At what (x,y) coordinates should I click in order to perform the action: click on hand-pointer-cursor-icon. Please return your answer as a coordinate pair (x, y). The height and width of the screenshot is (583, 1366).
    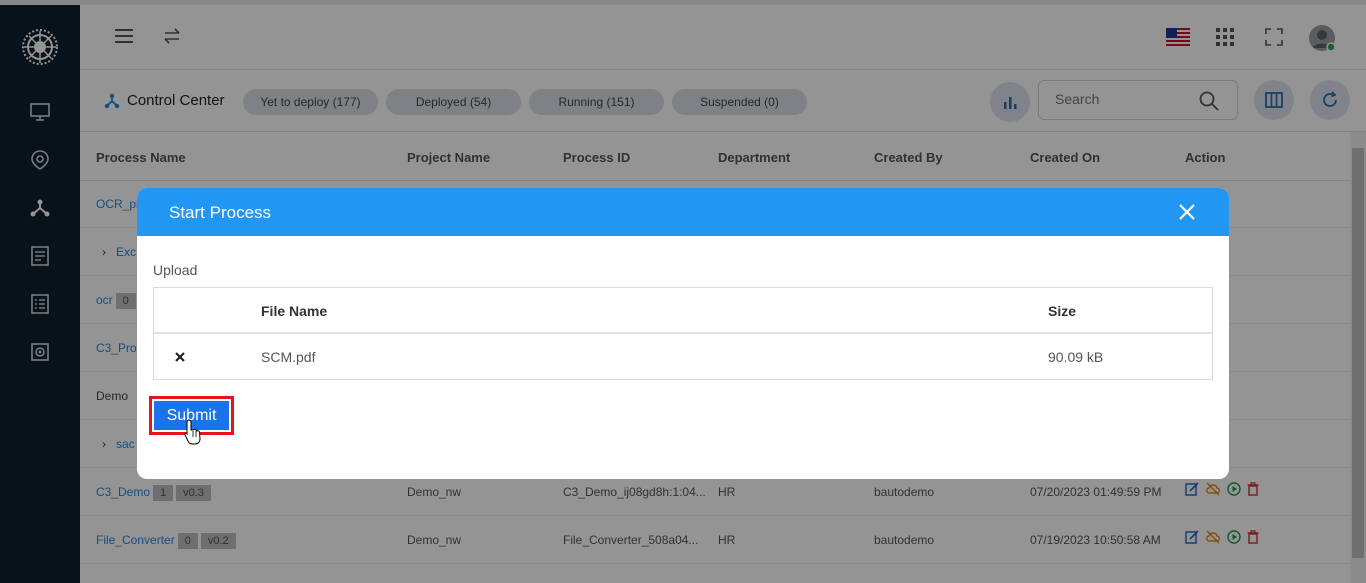
    Looking at the image, I should click on (192, 432).